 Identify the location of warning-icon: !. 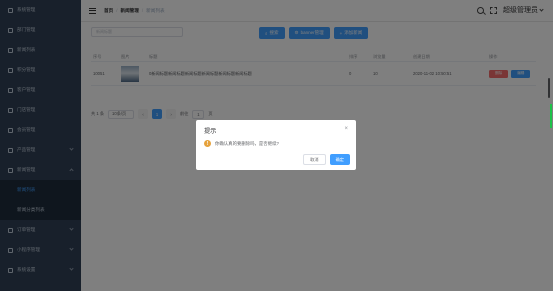
(207, 143).